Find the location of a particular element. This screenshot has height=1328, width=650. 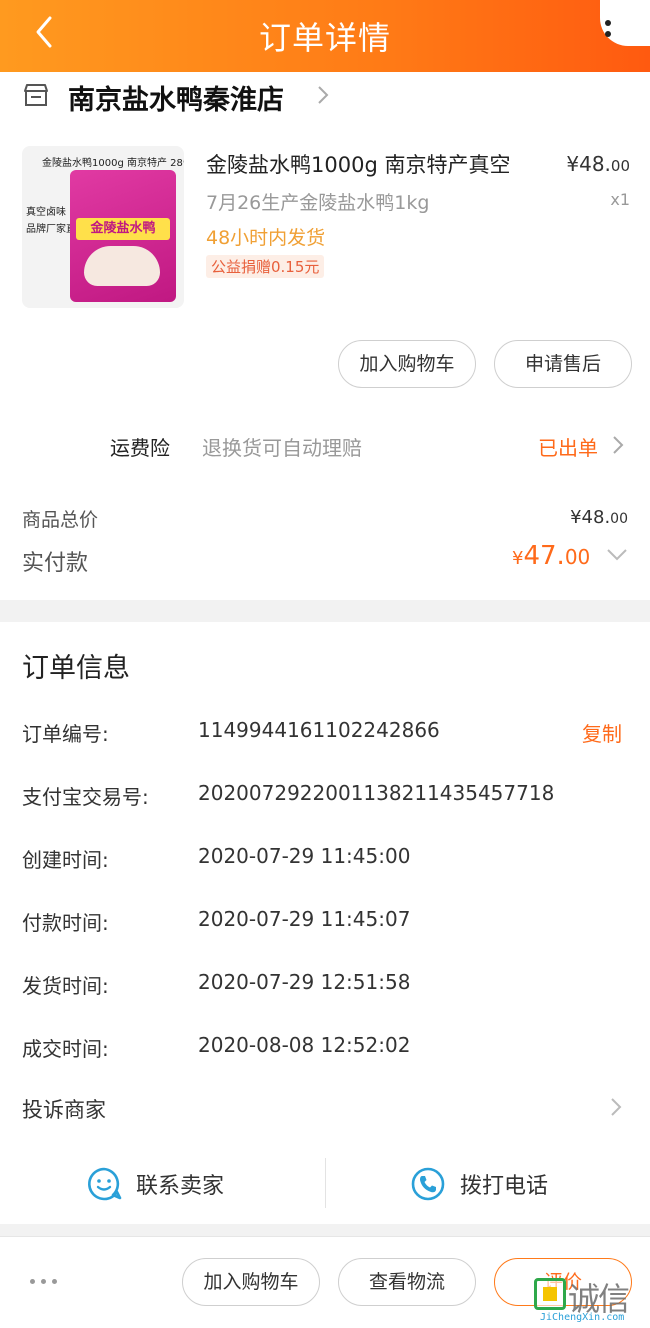

created-time-value: 2020-07-29 11:45:00 is located at coordinates (304, 856).